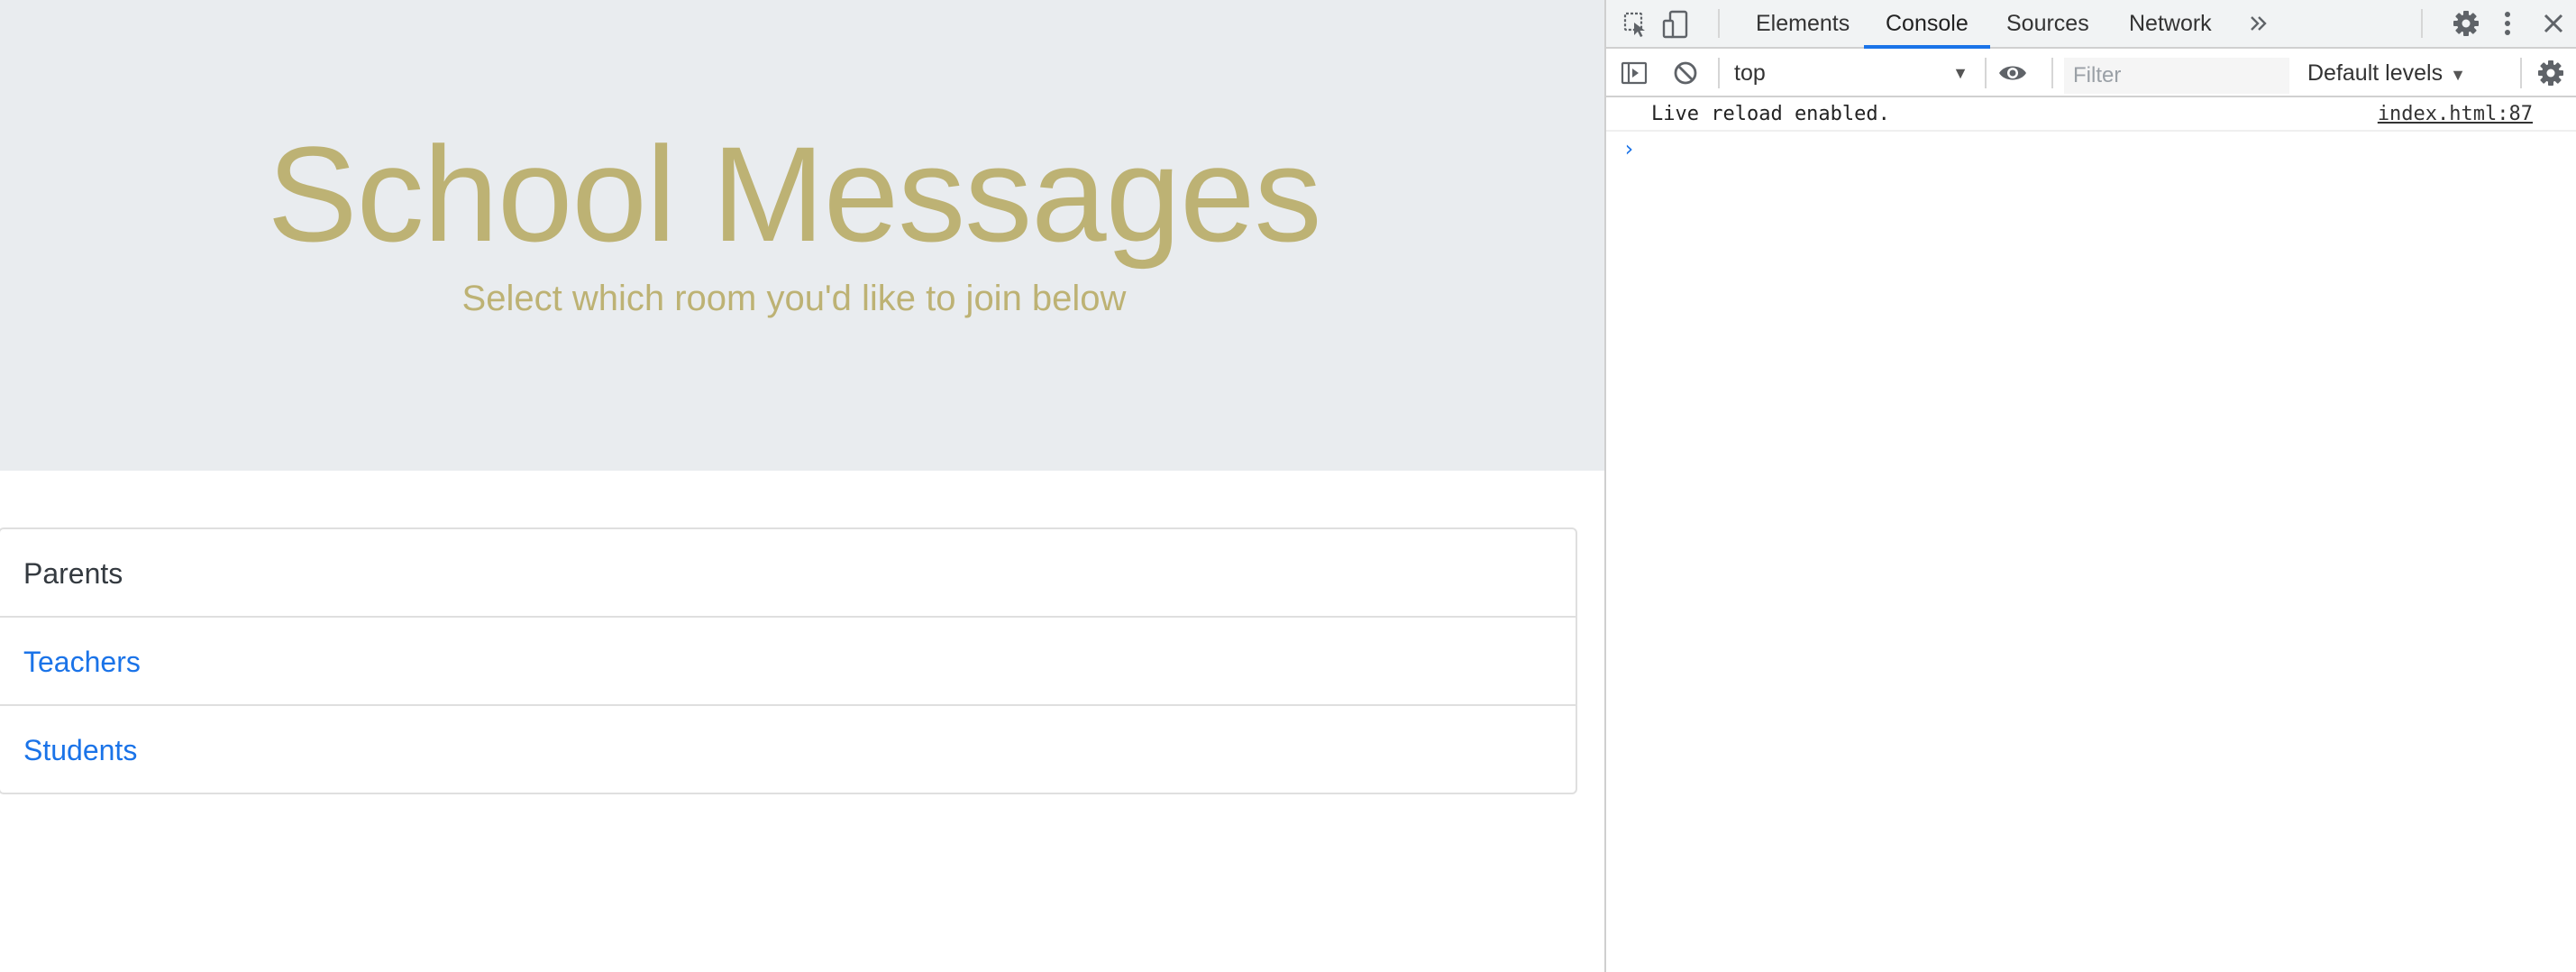 This screenshot has width=2576, height=972. Describe the element at coordinates (2553, 23) in the screenshot. I see `close-icon` at that location.